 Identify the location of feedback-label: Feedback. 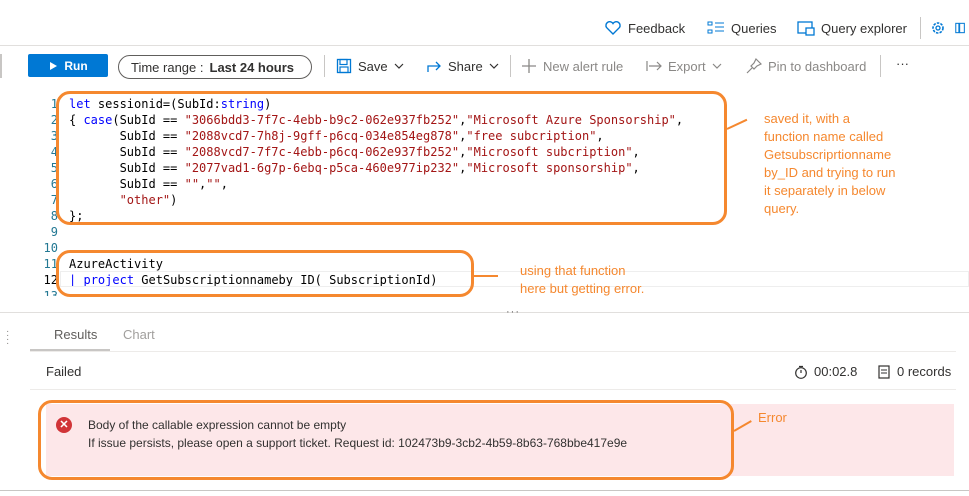
(657, 28).